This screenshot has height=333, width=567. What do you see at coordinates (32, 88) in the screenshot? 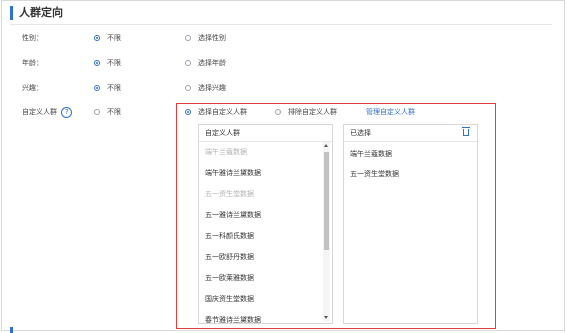
I see `interest-label: 兴趣：` at bounding box center [32, 88].